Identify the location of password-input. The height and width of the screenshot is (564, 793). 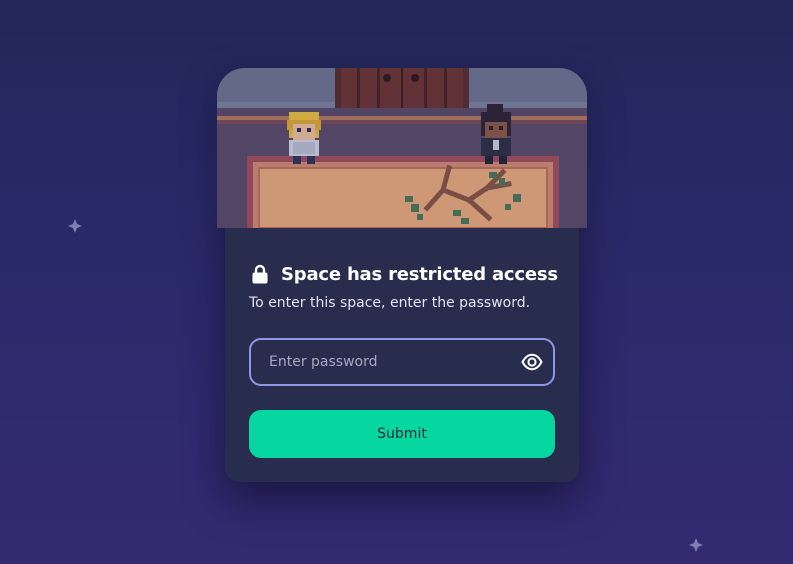
(389, 362).